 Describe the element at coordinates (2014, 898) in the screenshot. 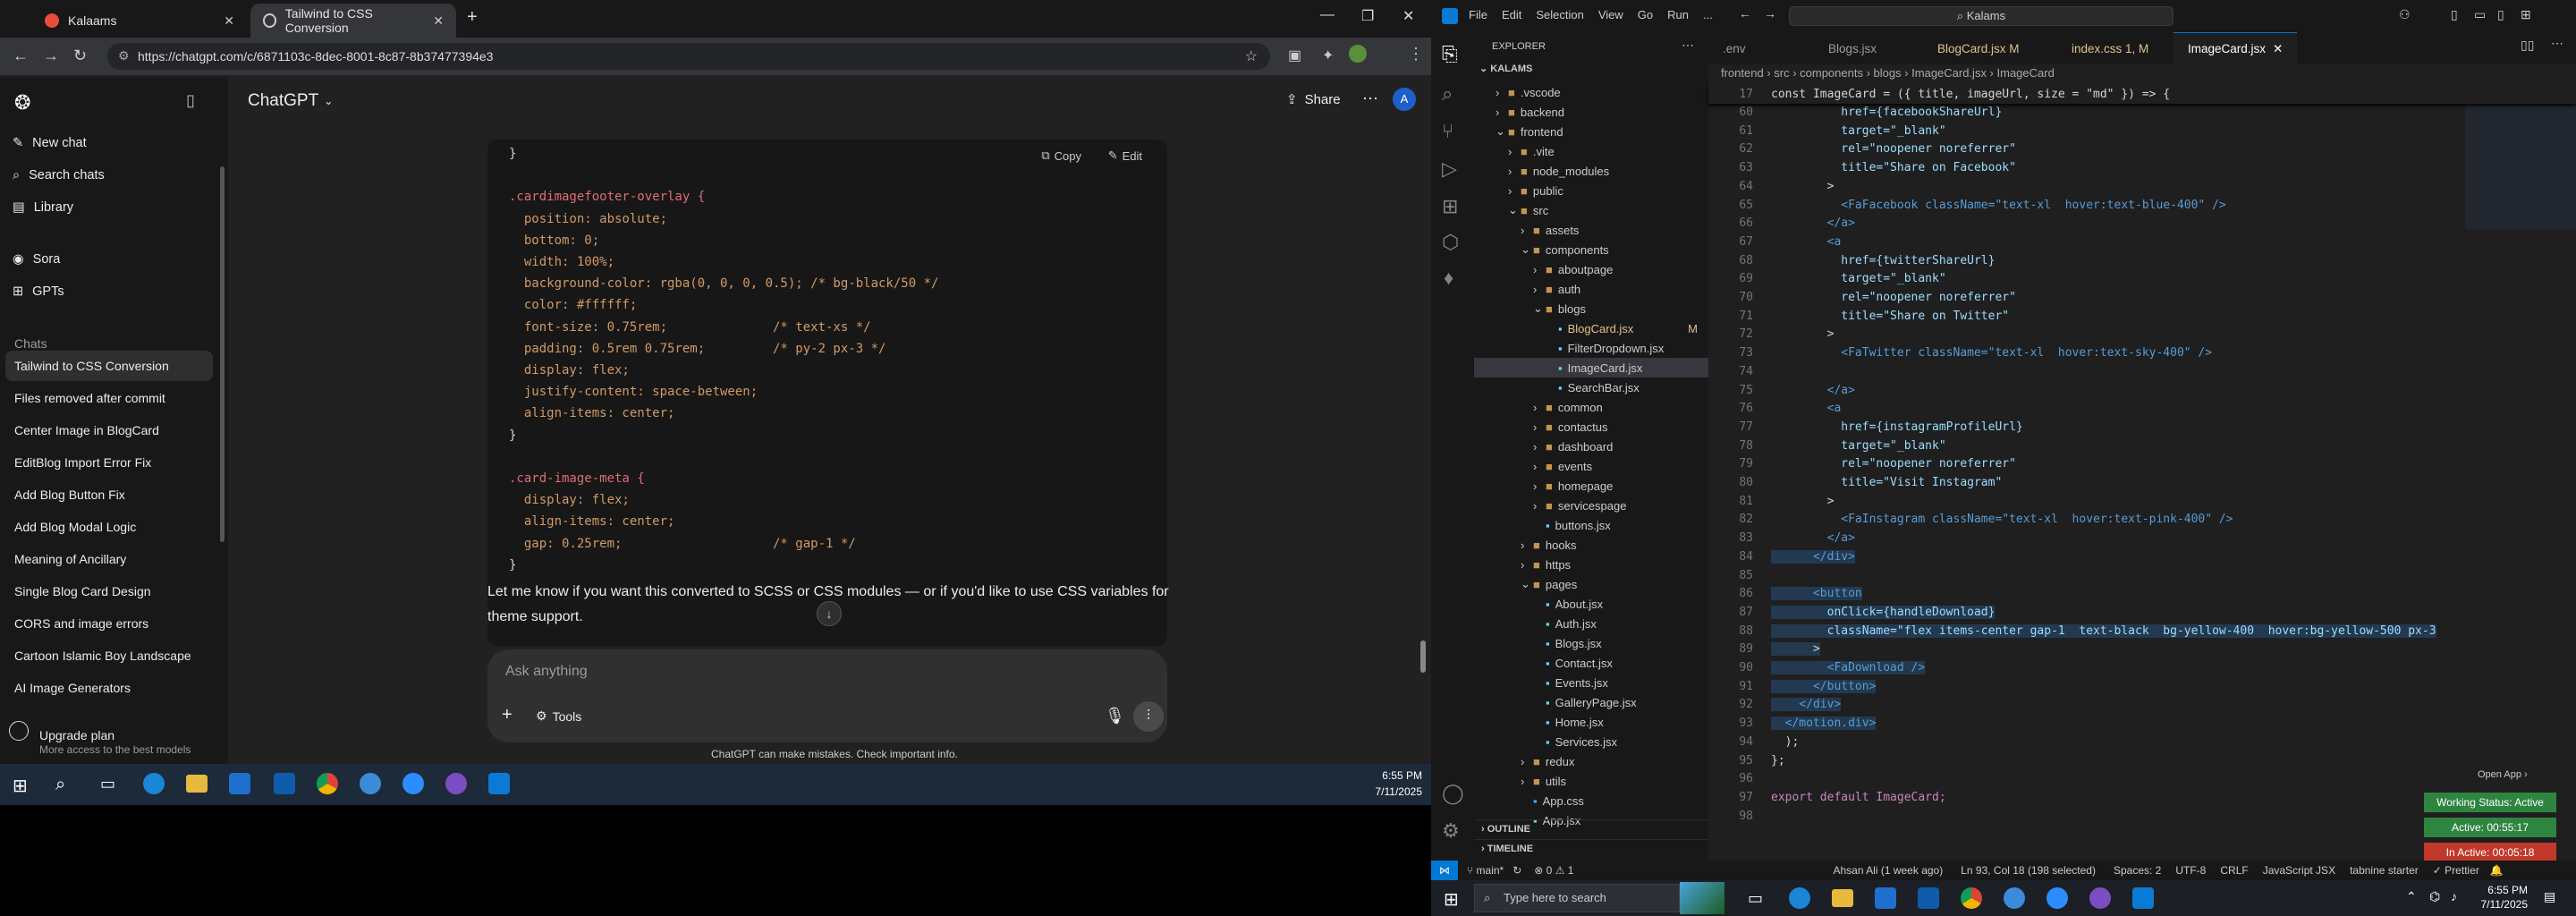

I see `app-icon` at that location.